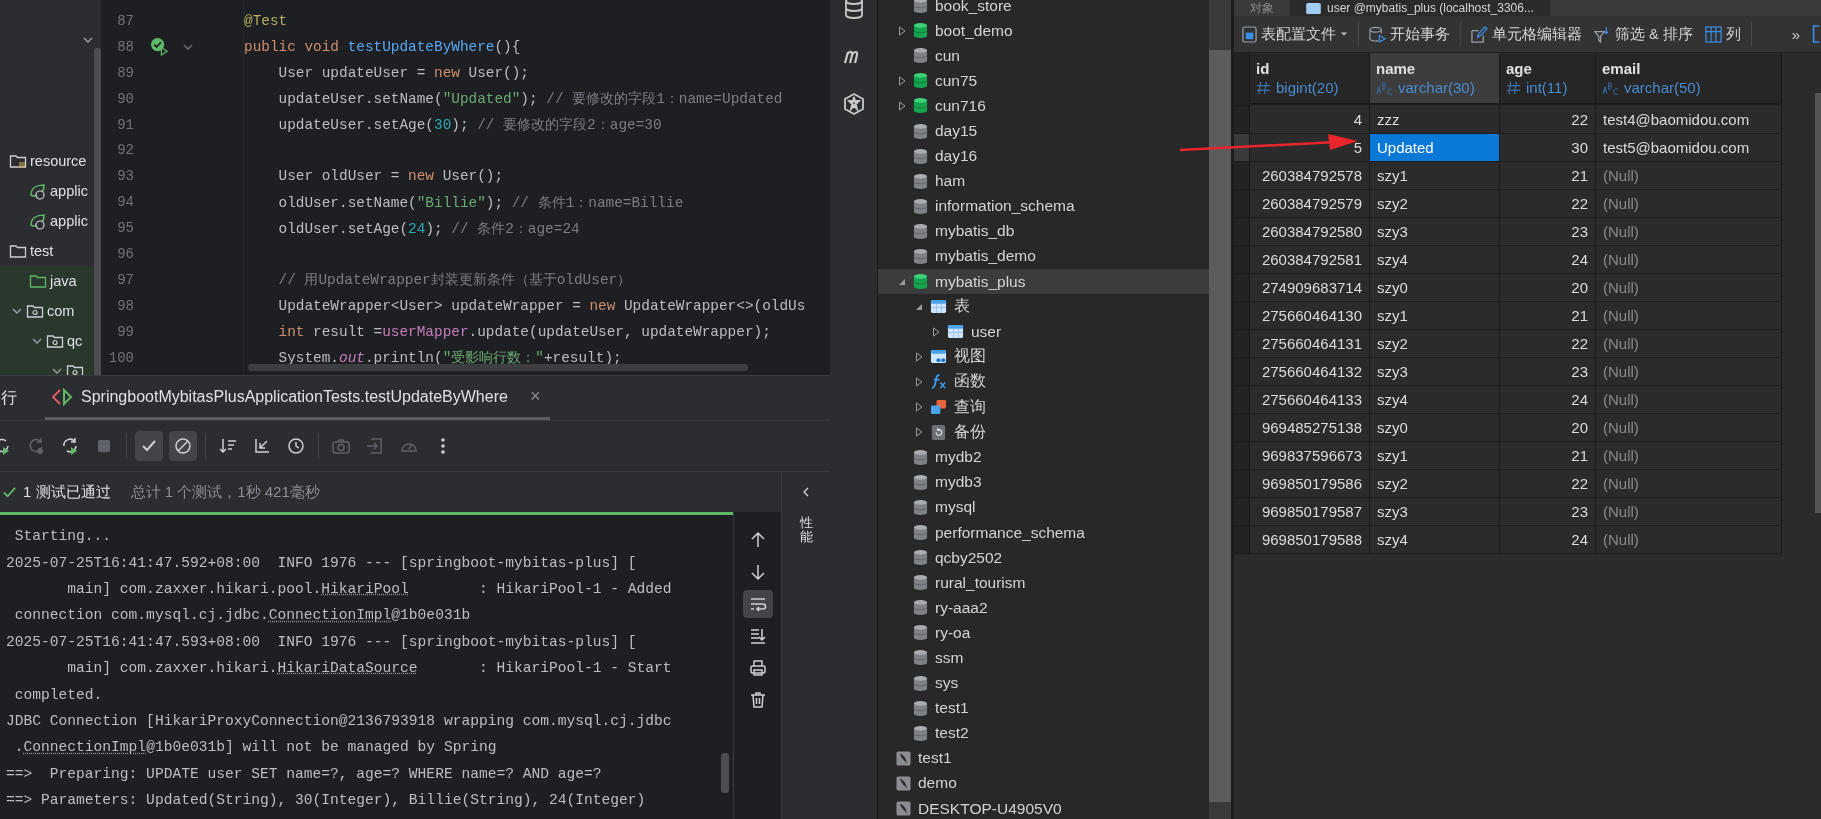 The image size is (1821, 819). What do you see at coordinates (1043, 81) in the screenshot?
I see `tree-item: cun75` at bounding box center [1043, 81].